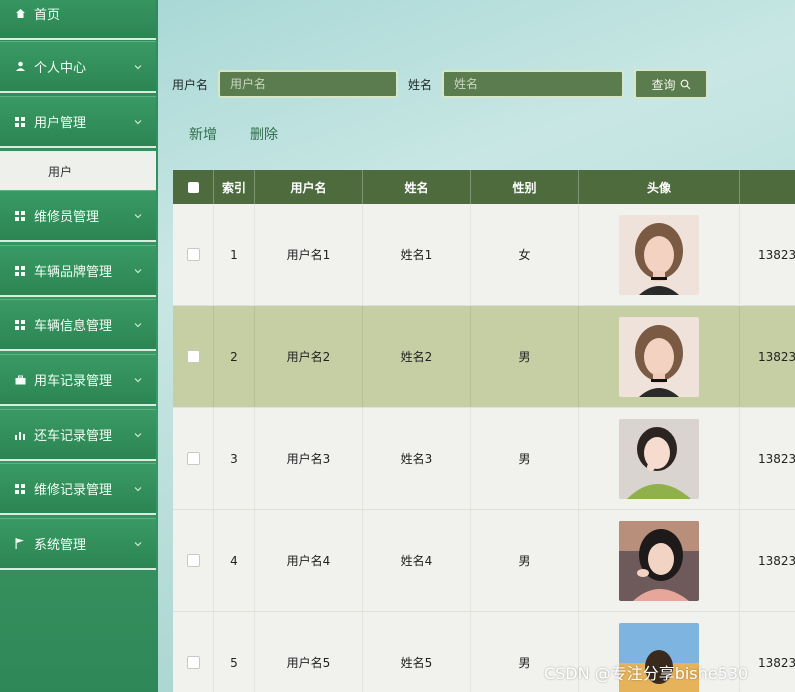  Describe the element at coordinates (659, 187) in the screenshot. I see `header-avatar: 头像` at that location.